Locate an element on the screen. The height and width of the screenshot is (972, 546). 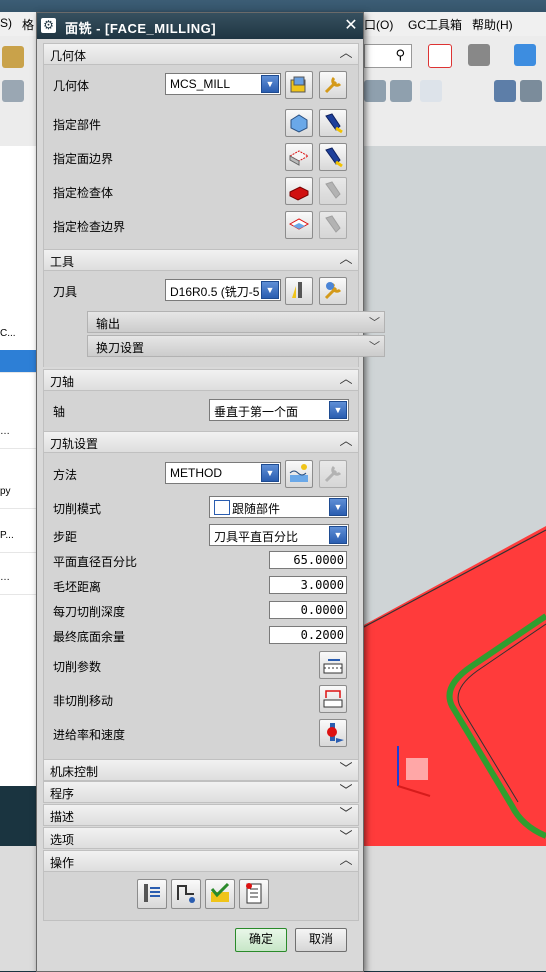
menu-item: 帮助(H) is located at coordinates (492, 24).